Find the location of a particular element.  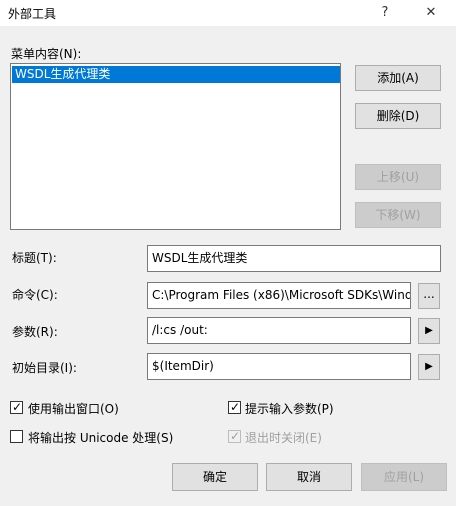

use-output-window-label: 使用输出窗口(O) is located at coordinates (73, 408).